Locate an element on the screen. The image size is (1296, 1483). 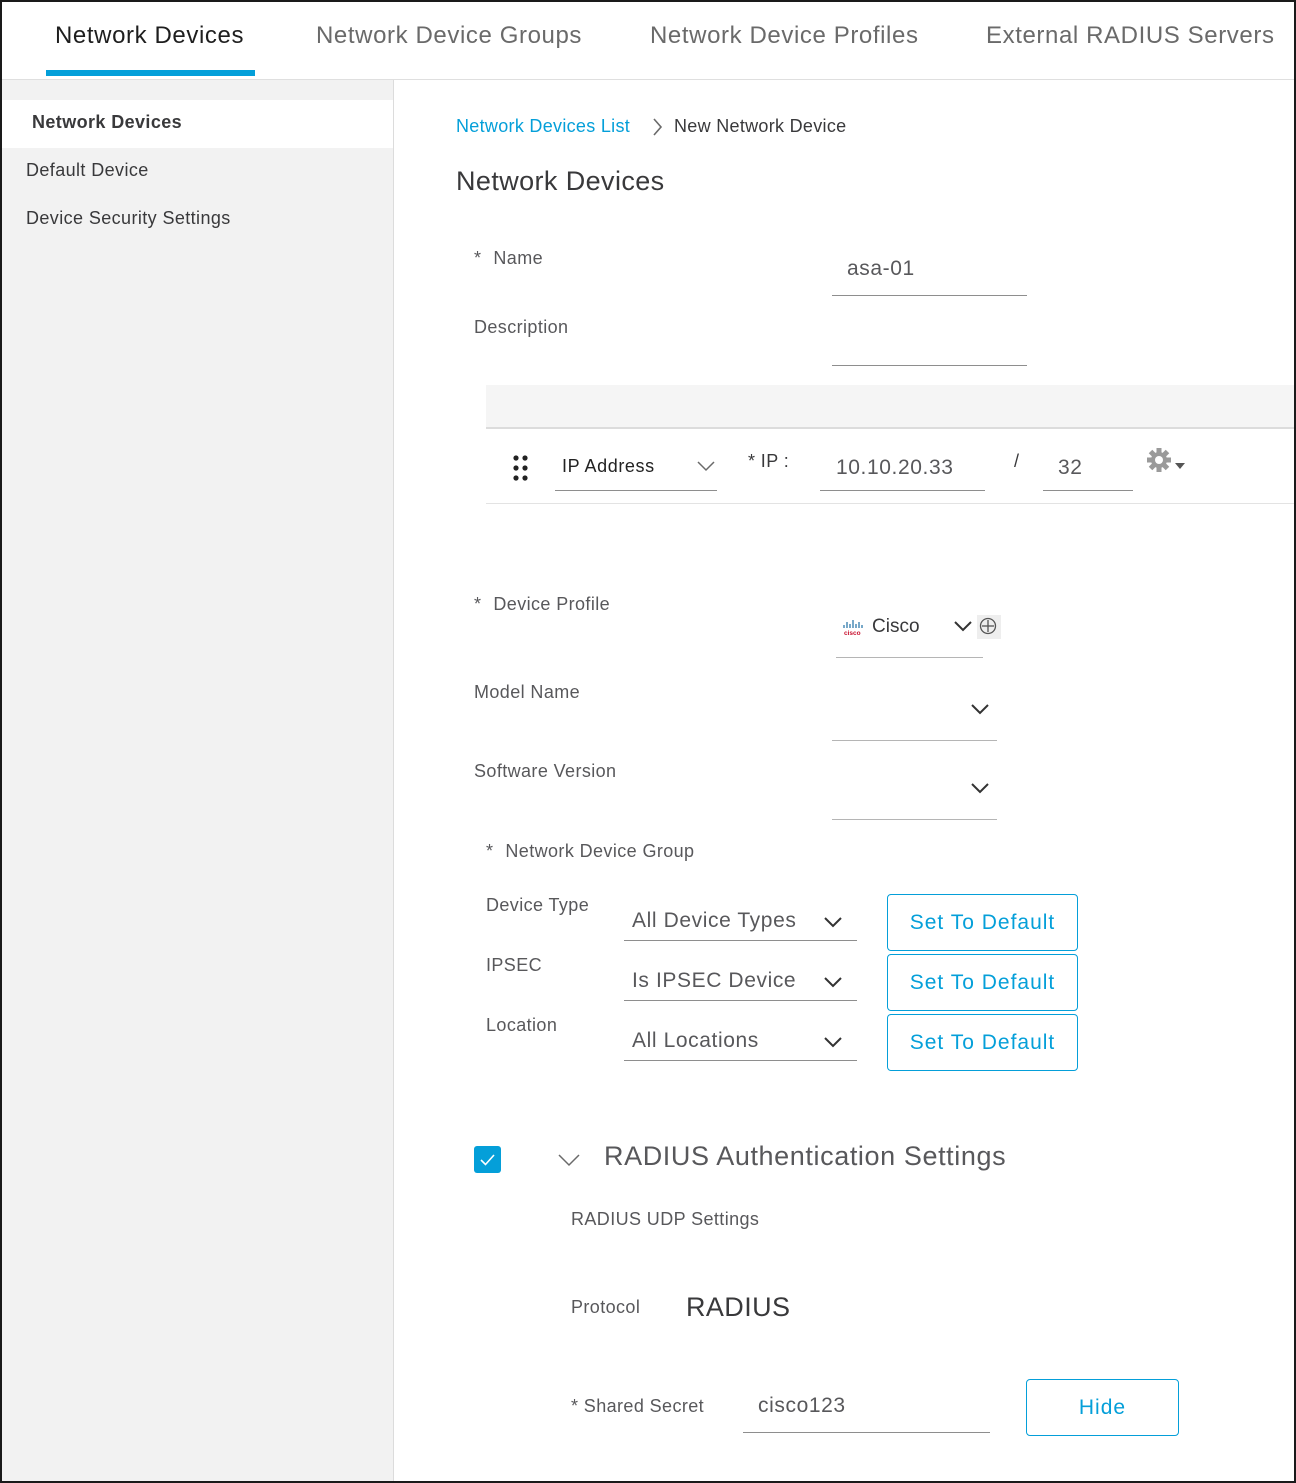
tab-external-radius-servers: External RADIUS Servers is located at coordinates (1130, 36).